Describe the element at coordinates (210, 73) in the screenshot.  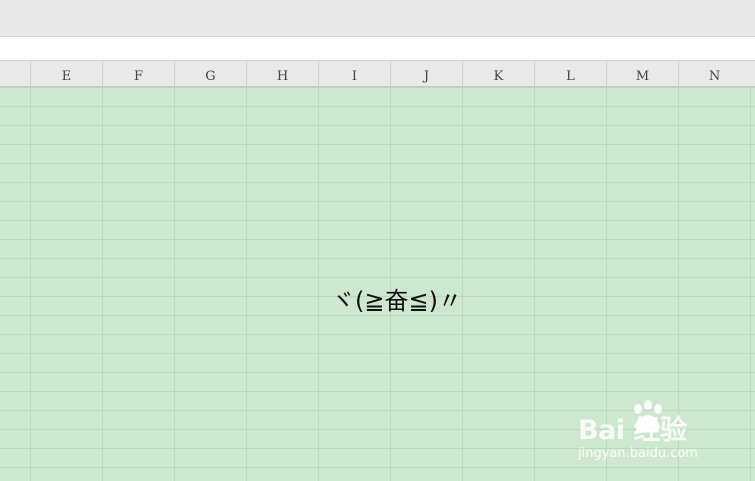
I see `column-header-g: G` at that location.